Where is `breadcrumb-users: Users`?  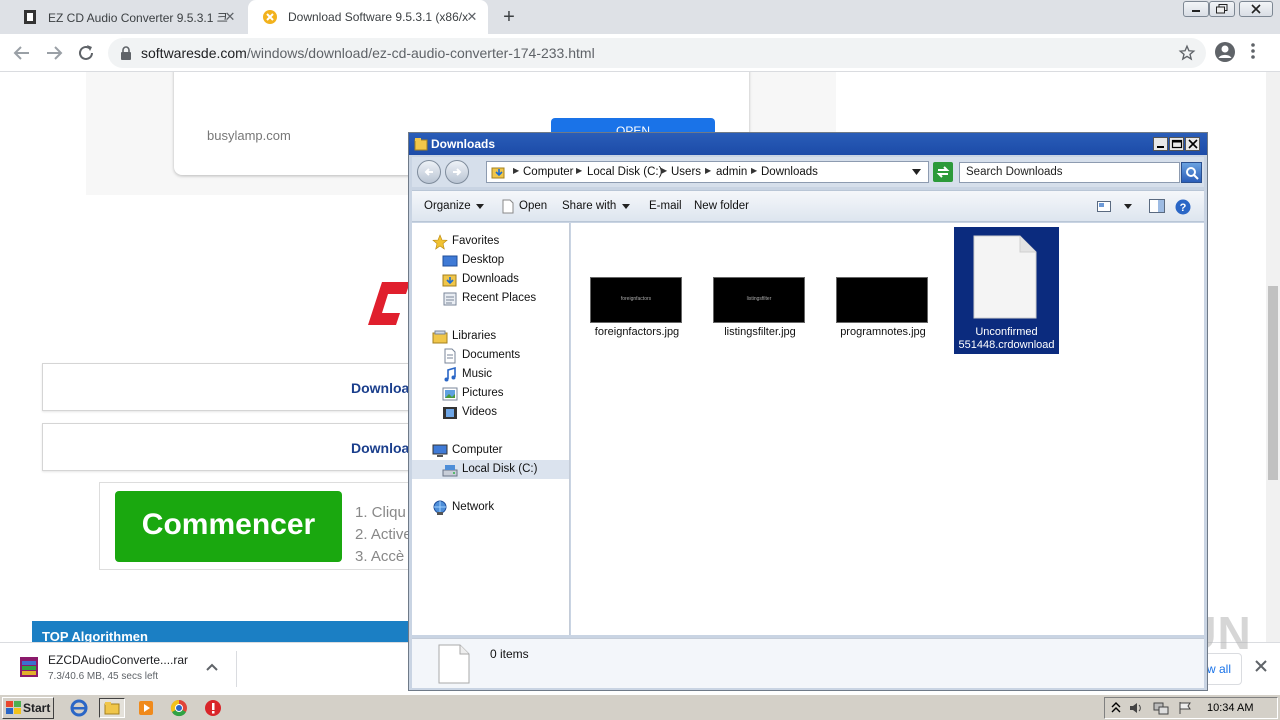
breadcrumb-users: Users is located at coordinates (686, 172).